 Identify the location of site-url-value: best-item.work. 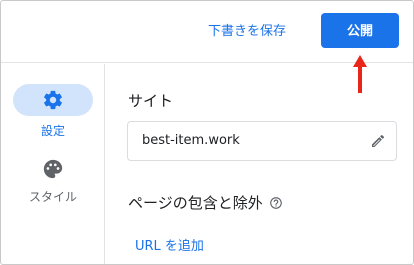
(191, 140).